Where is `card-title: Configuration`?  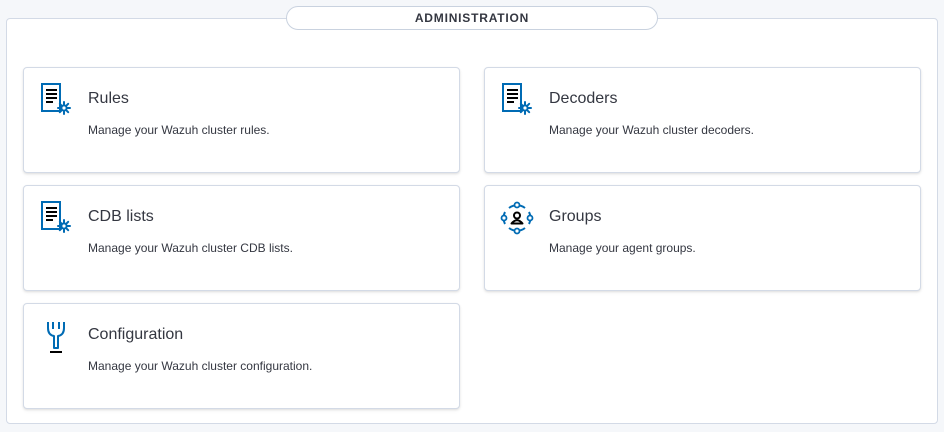
card-title: Configuration is located at coordinates (136, 334).